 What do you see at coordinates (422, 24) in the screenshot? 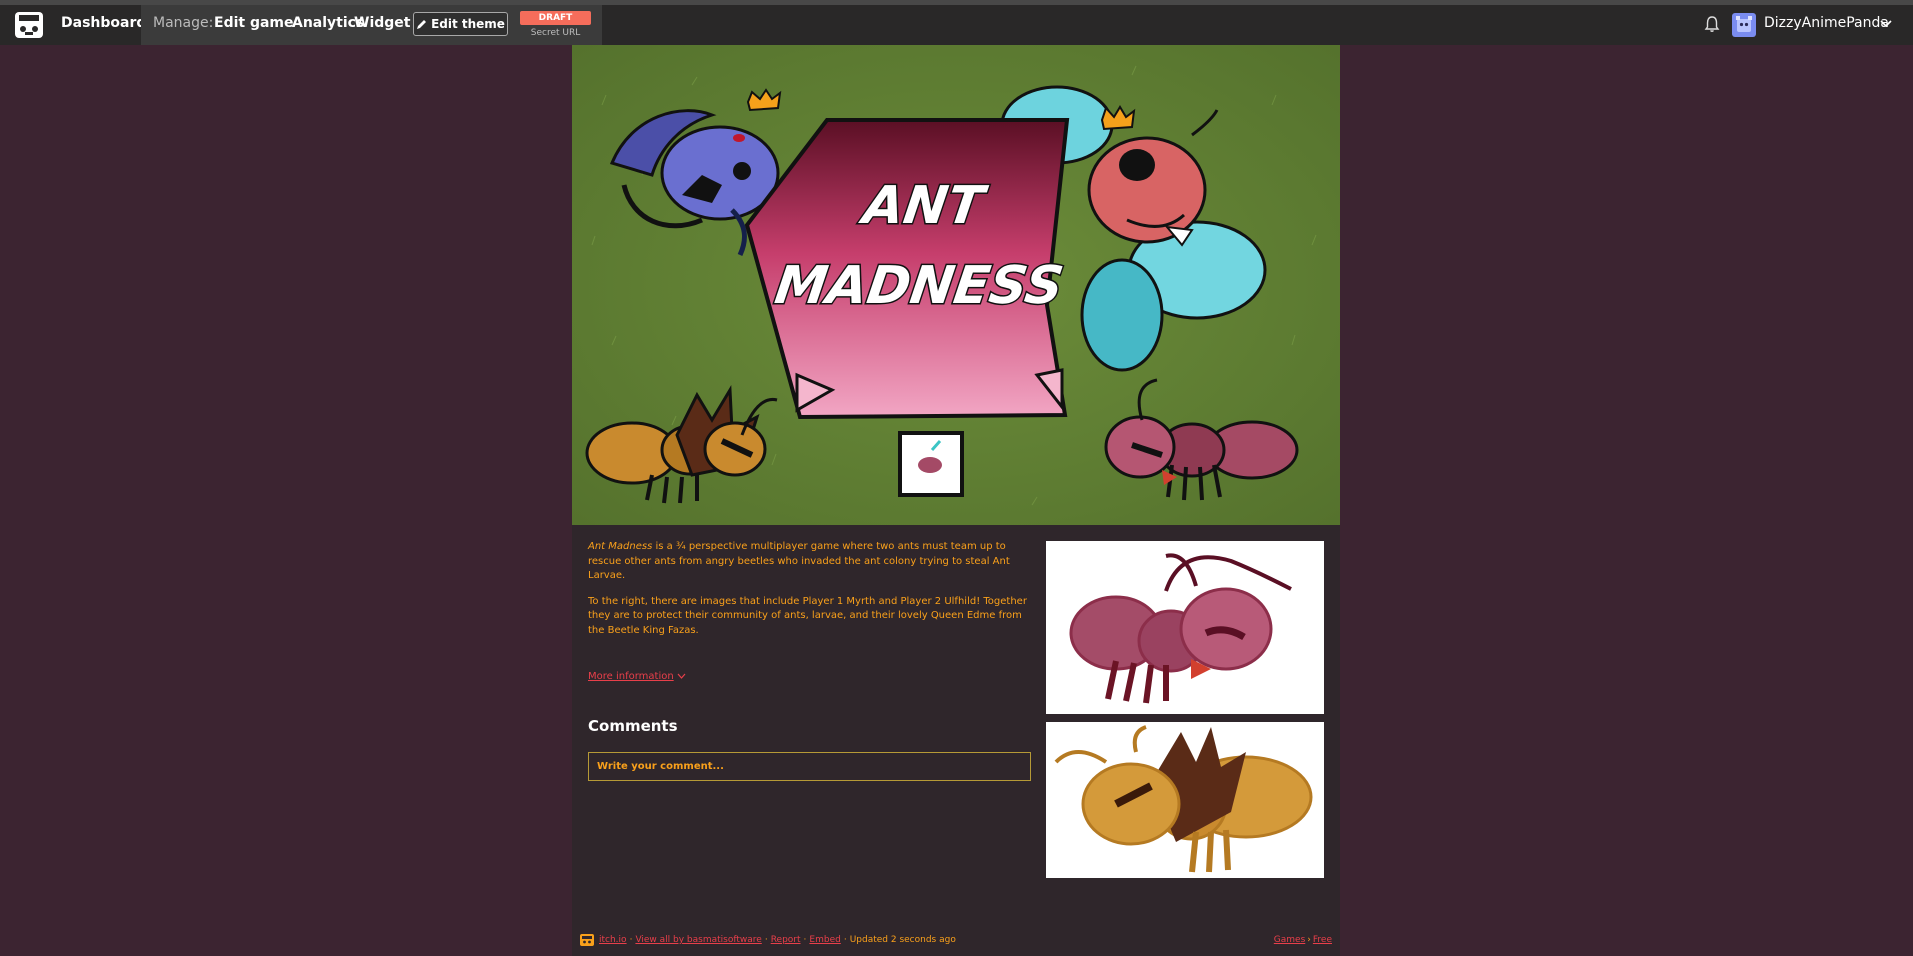
I see `pencil-icon` at bounding box center [422, 24].